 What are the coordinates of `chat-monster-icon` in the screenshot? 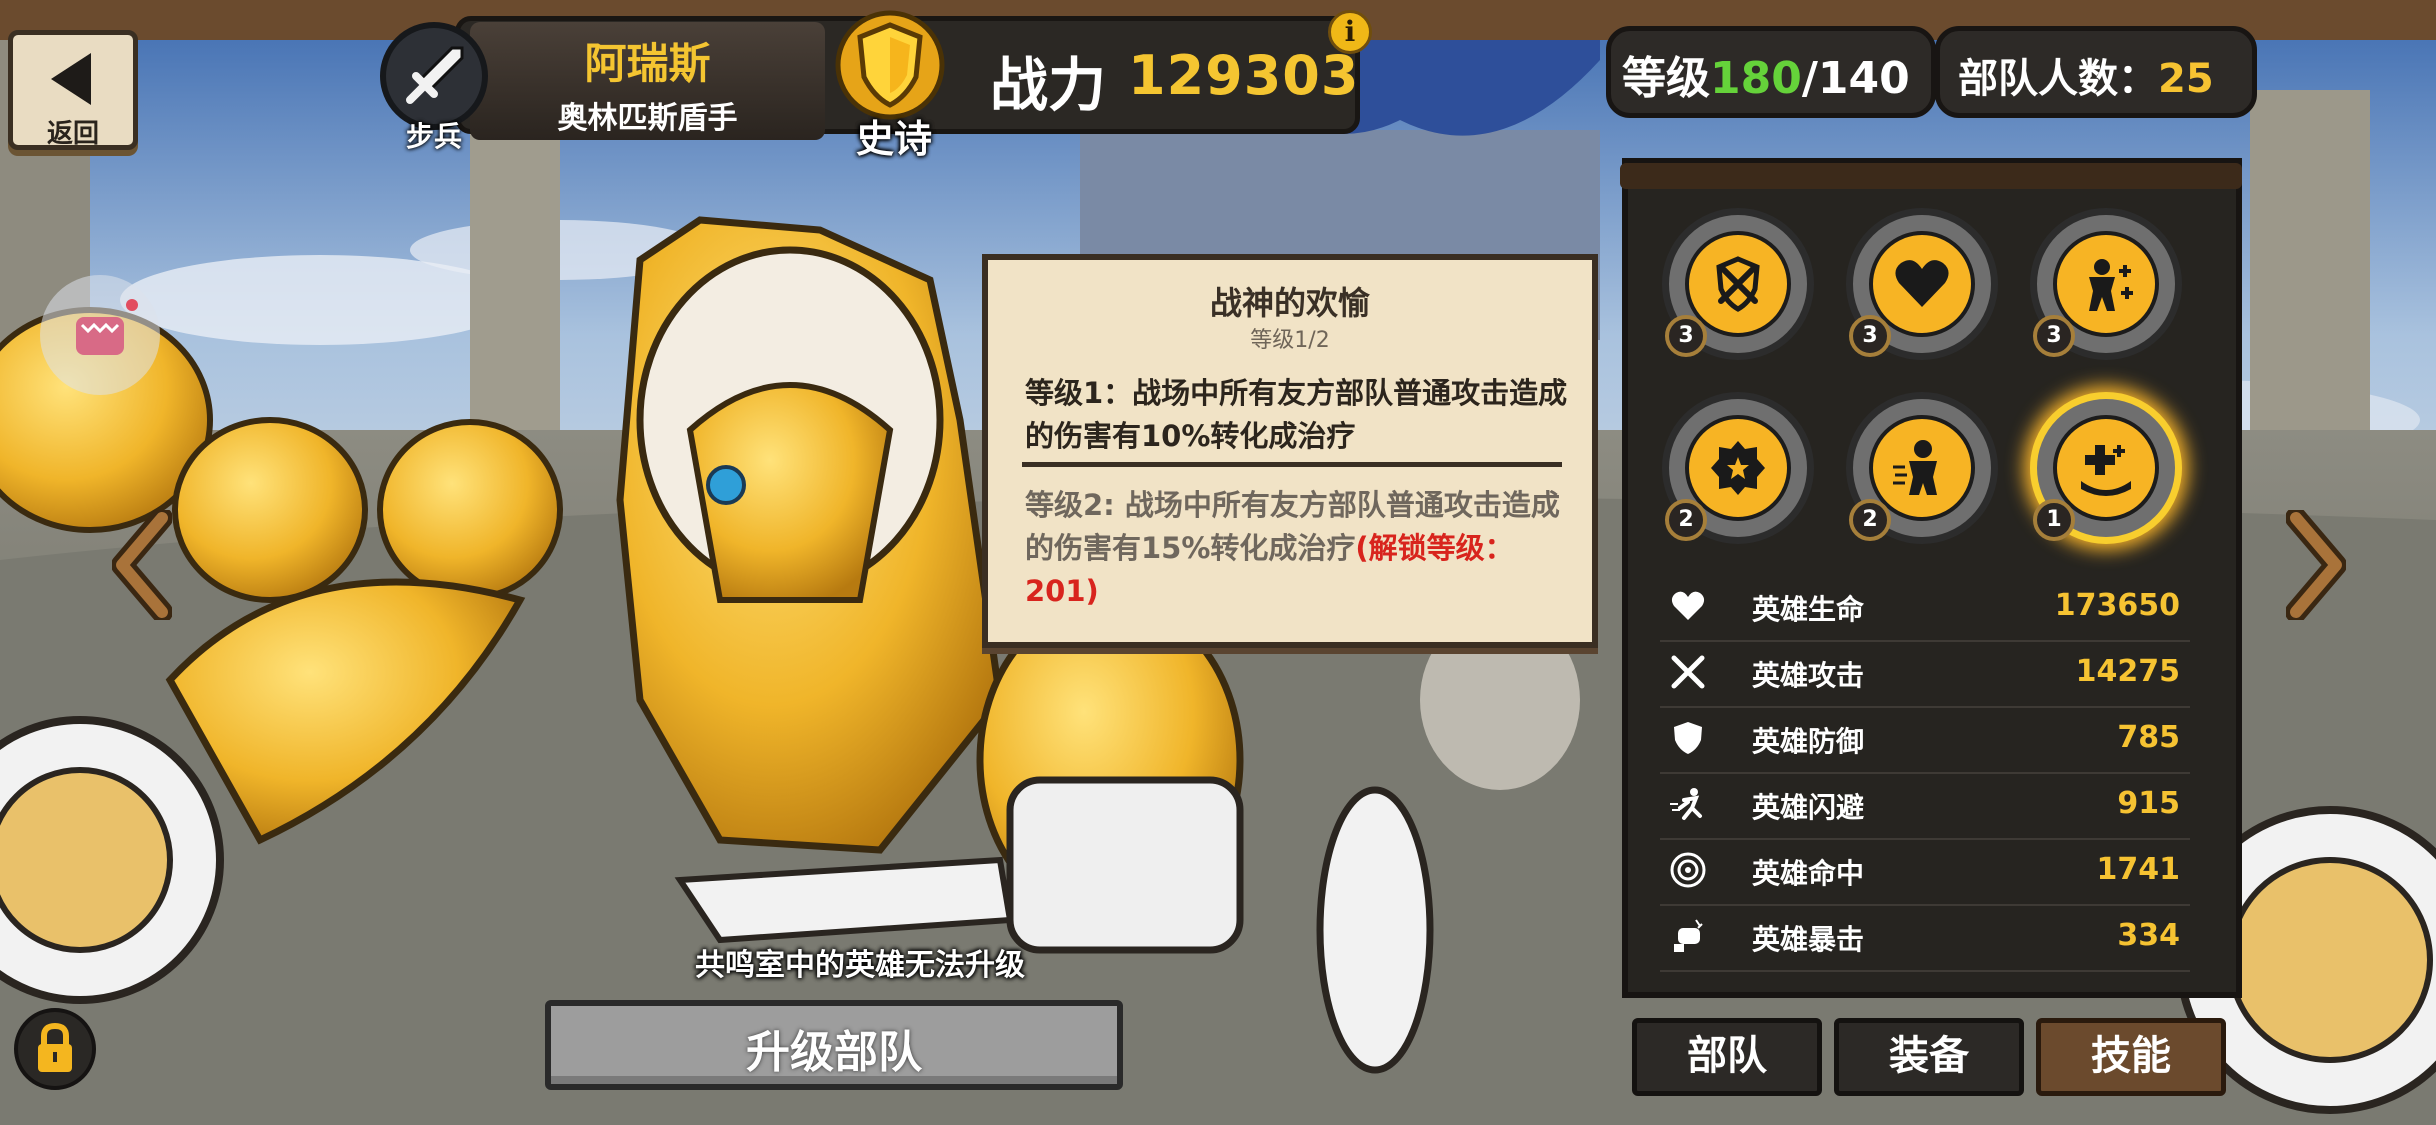 It's located at (107, 327).